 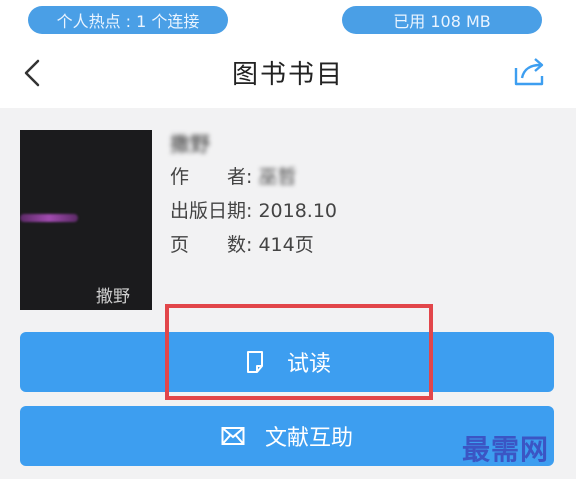 I want to click on hotspot-status-text: 个人热点 : 1 个连接, so click(x=128, y=21).